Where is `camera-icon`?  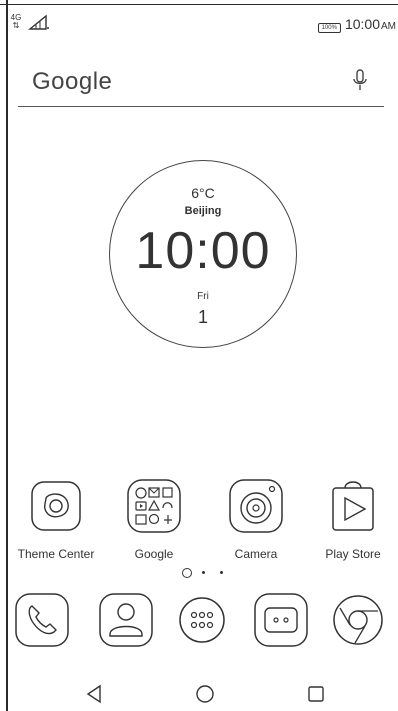
camera-icon is located at coordinates (256, 506).